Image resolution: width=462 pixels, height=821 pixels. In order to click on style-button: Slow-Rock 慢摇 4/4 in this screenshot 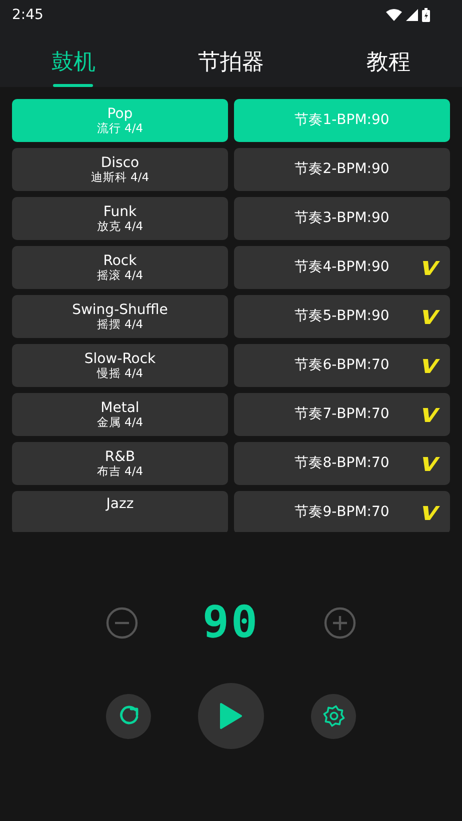, I will do `click(120, 365)`.